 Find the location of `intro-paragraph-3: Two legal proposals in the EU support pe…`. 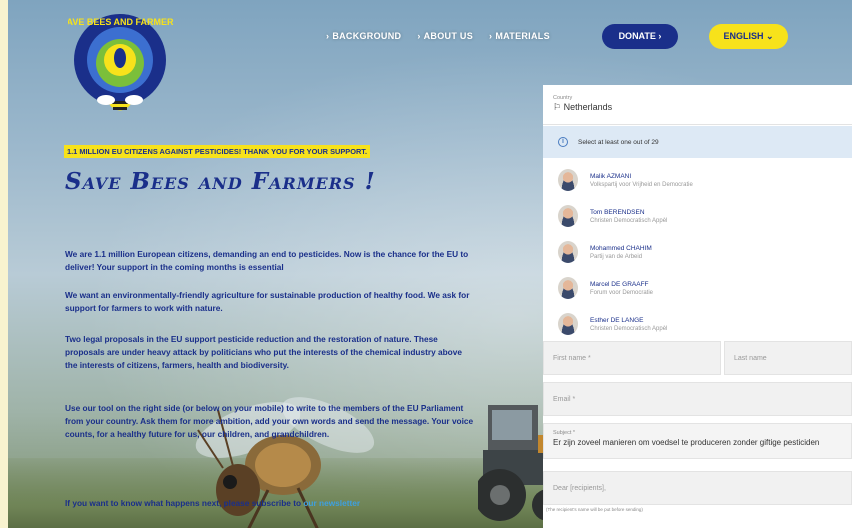

intro-paragraph-3: Two legal proposals in the EU support pe… is located at coordinates (263, 352).